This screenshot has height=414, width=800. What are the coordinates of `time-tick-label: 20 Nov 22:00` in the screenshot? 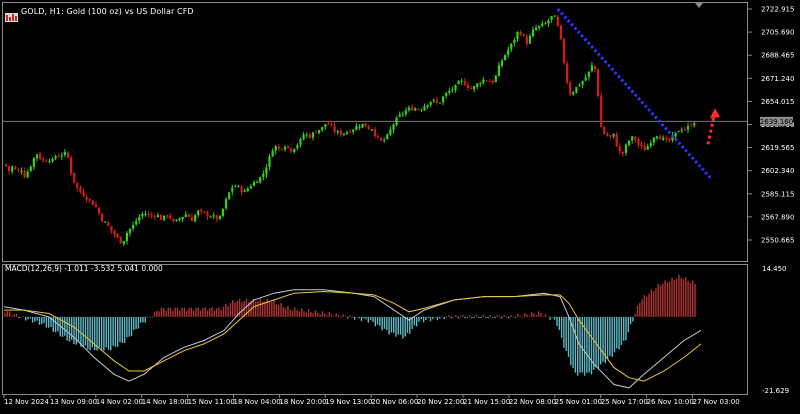 It's located at (440, 402).